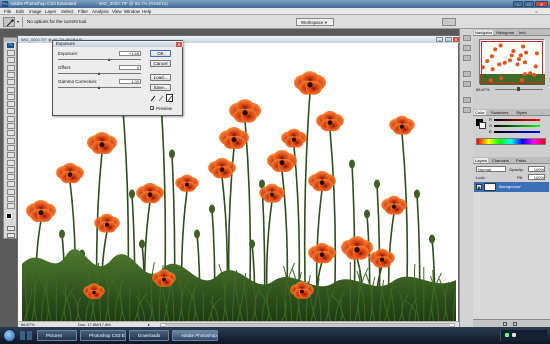  I want to click on quick-launch-desktop-icon, so click(29, 335).